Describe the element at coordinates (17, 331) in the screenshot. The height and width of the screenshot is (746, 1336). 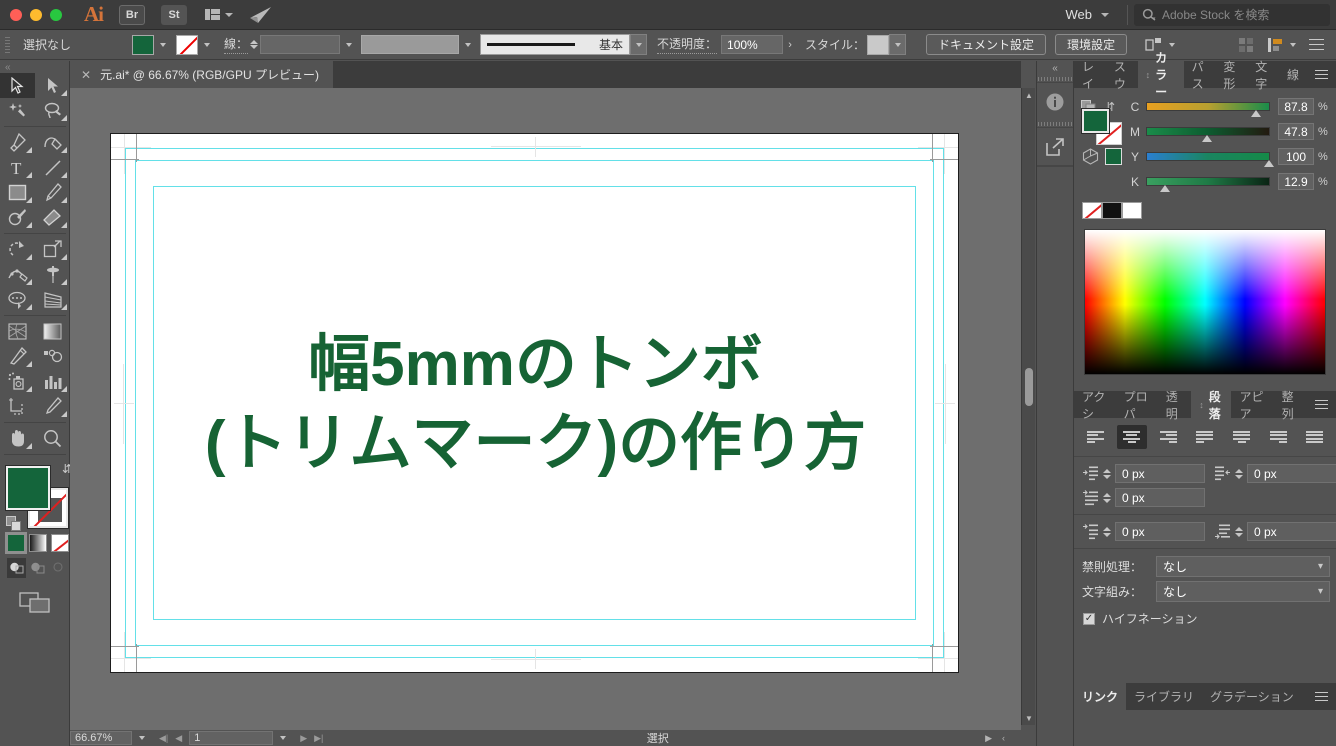
I see `mesh-tool` at that location.